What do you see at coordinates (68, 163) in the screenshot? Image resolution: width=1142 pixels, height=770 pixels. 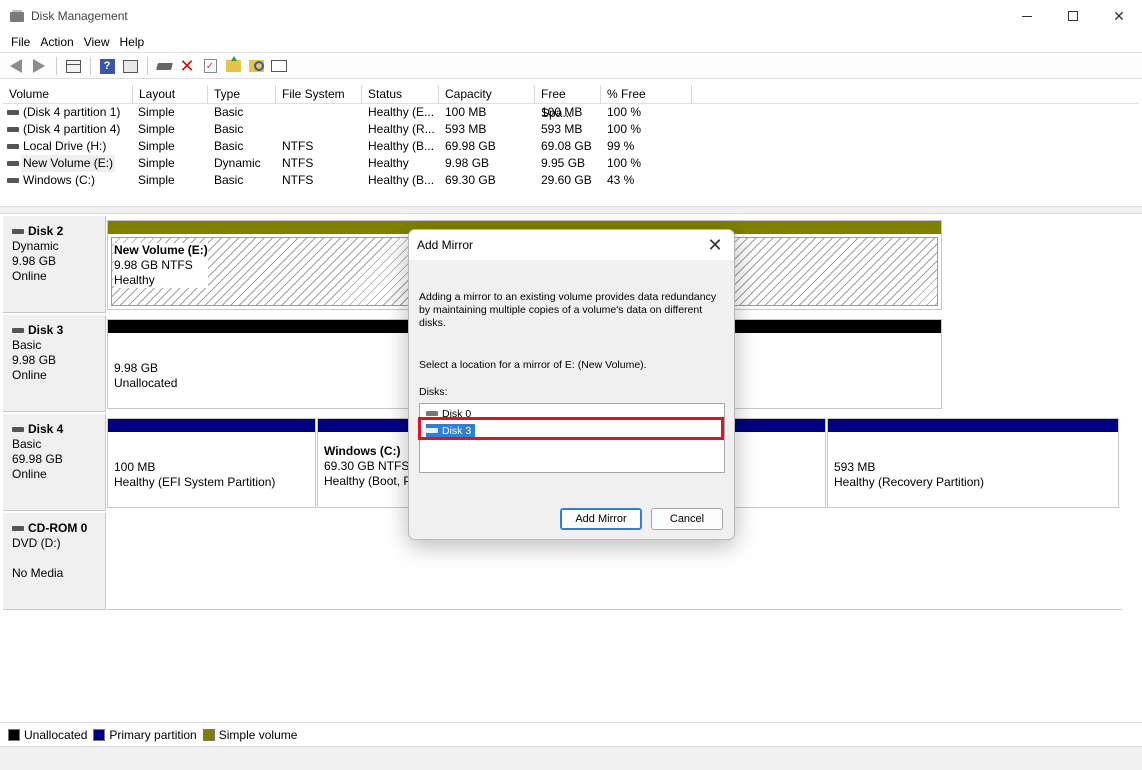 I see `volume-name: New Volume (E:)` at bounding box center [68, 163].